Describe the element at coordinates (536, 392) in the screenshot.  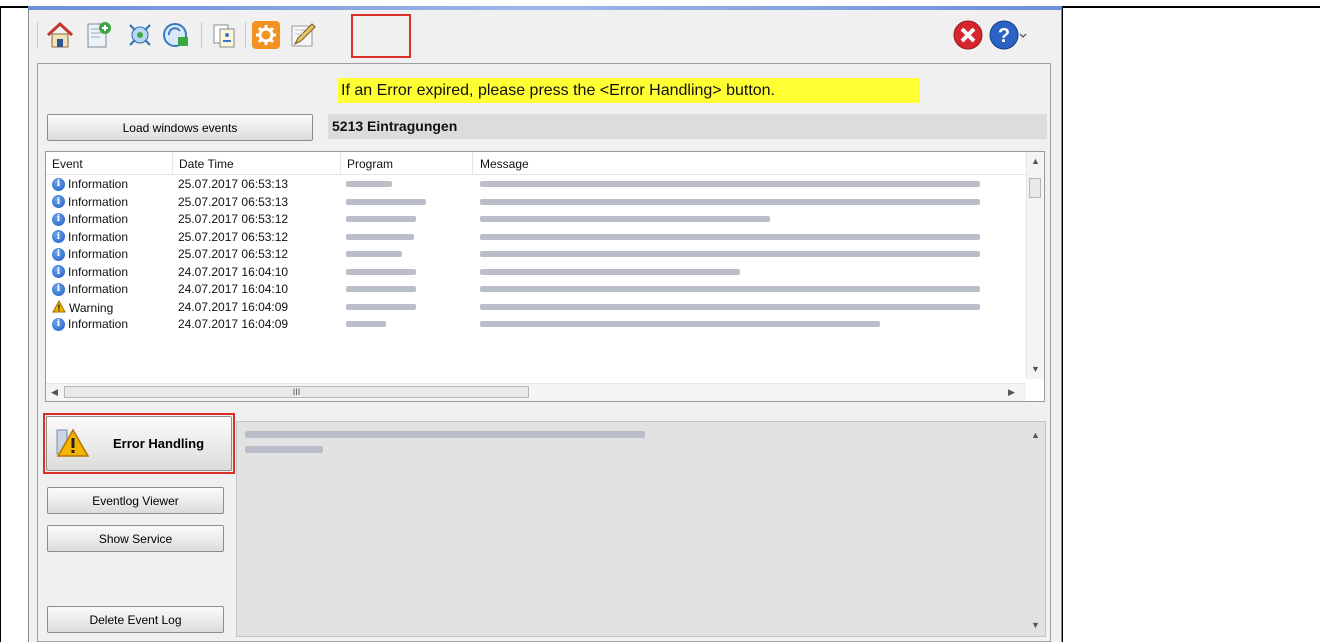
I see `horizontal-scrollbar: ◀ III ▶` at that location.